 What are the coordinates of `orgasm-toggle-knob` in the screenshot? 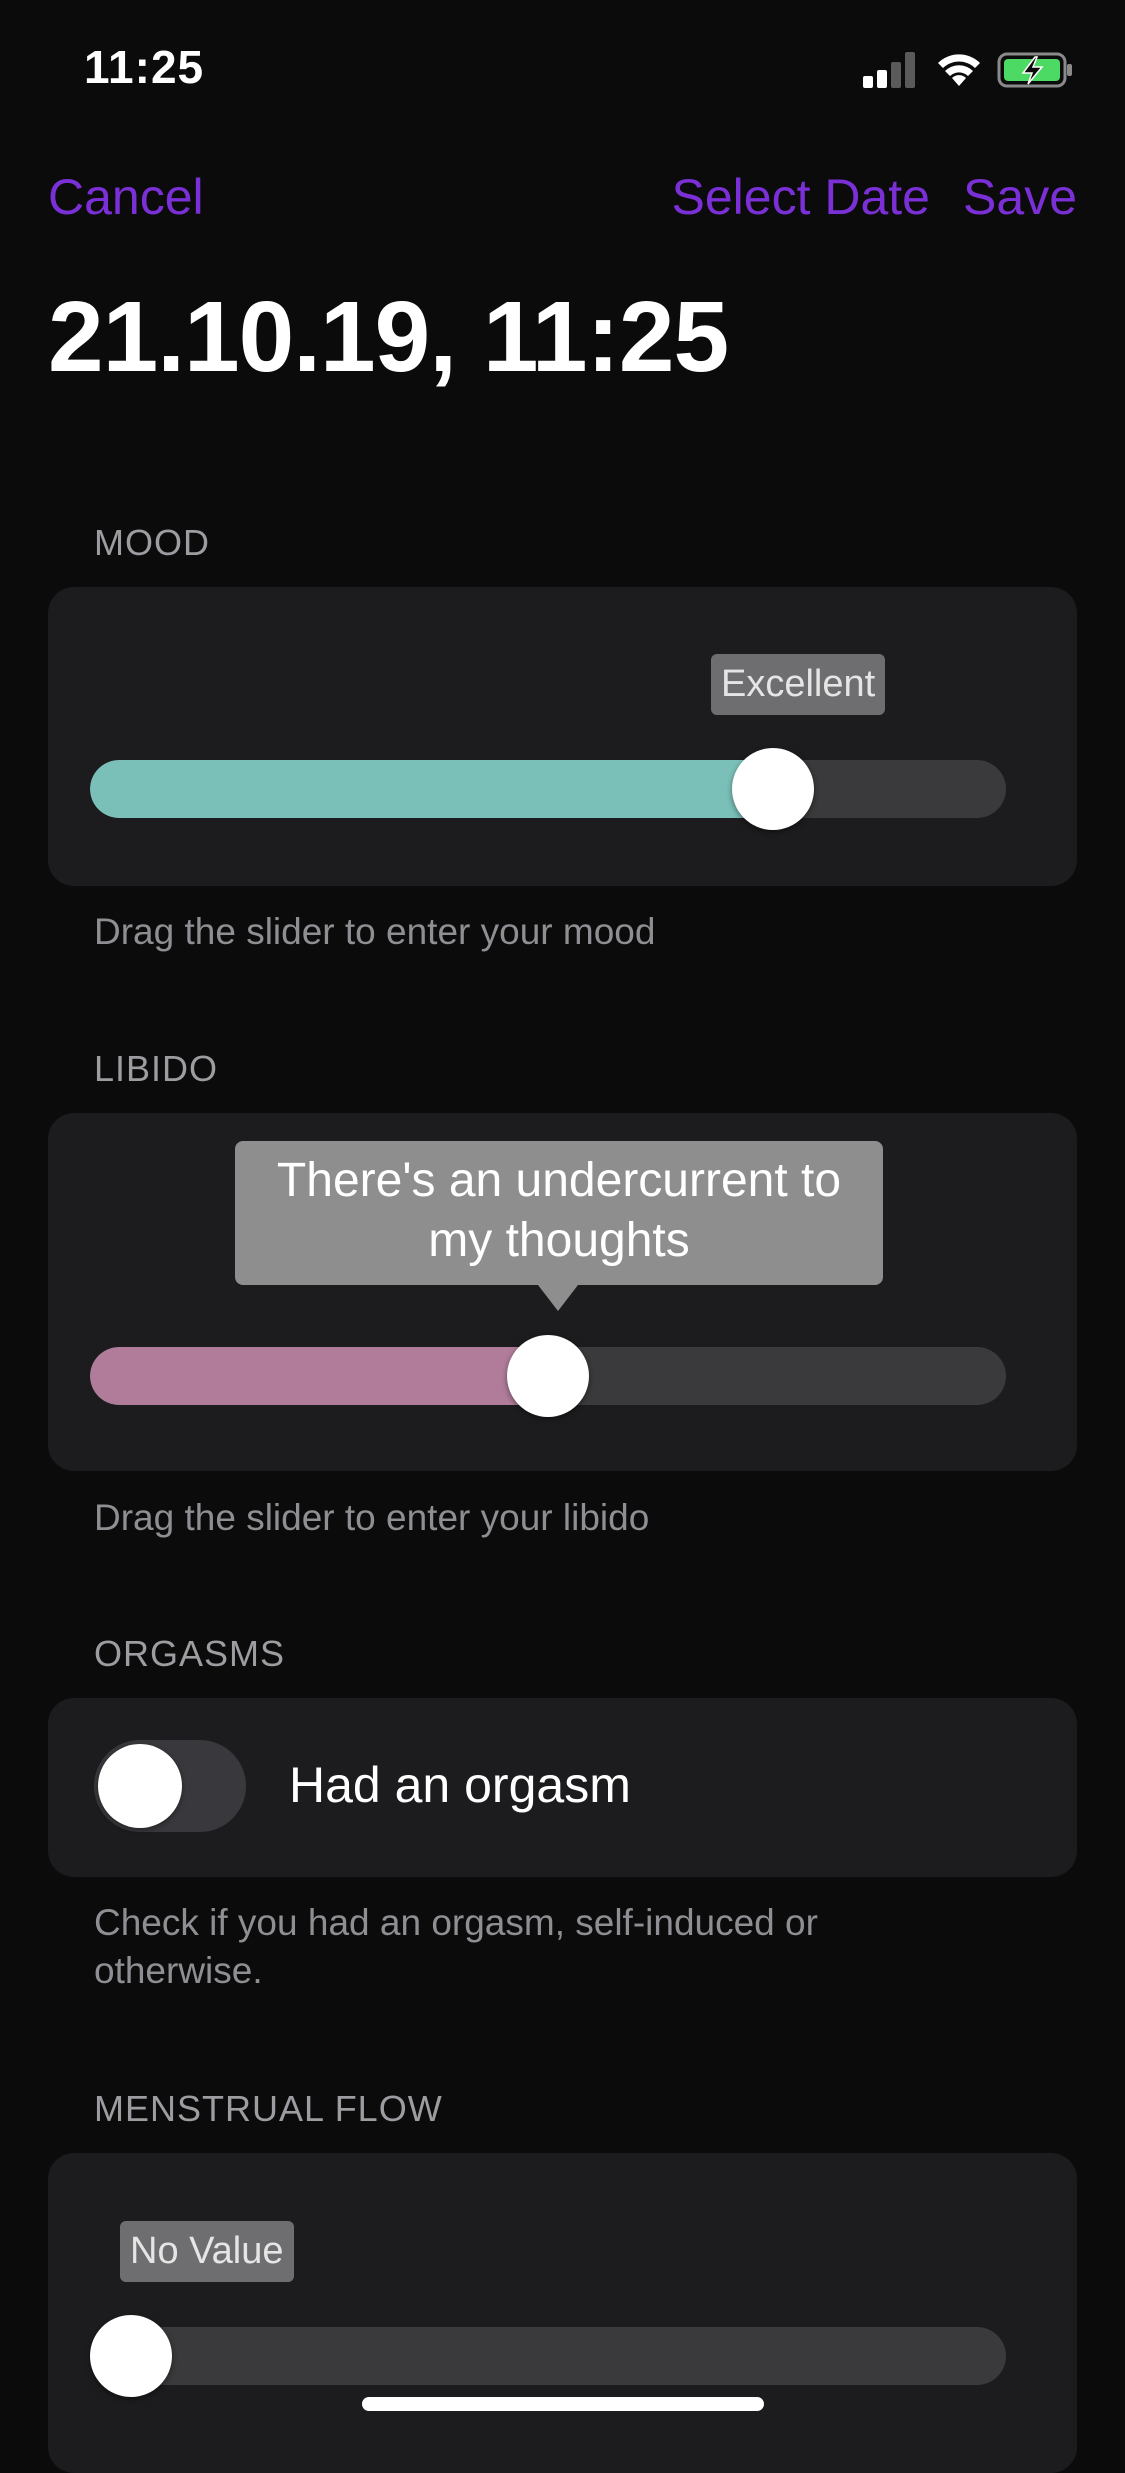 It's located at (140, 1786).